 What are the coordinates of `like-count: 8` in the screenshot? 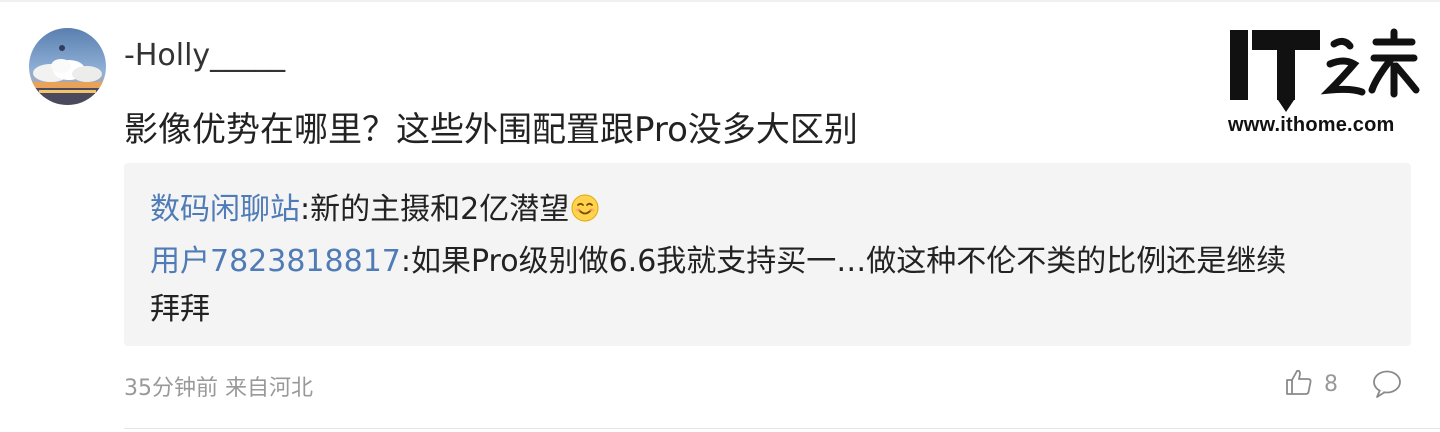 It's located at (1331, 384).